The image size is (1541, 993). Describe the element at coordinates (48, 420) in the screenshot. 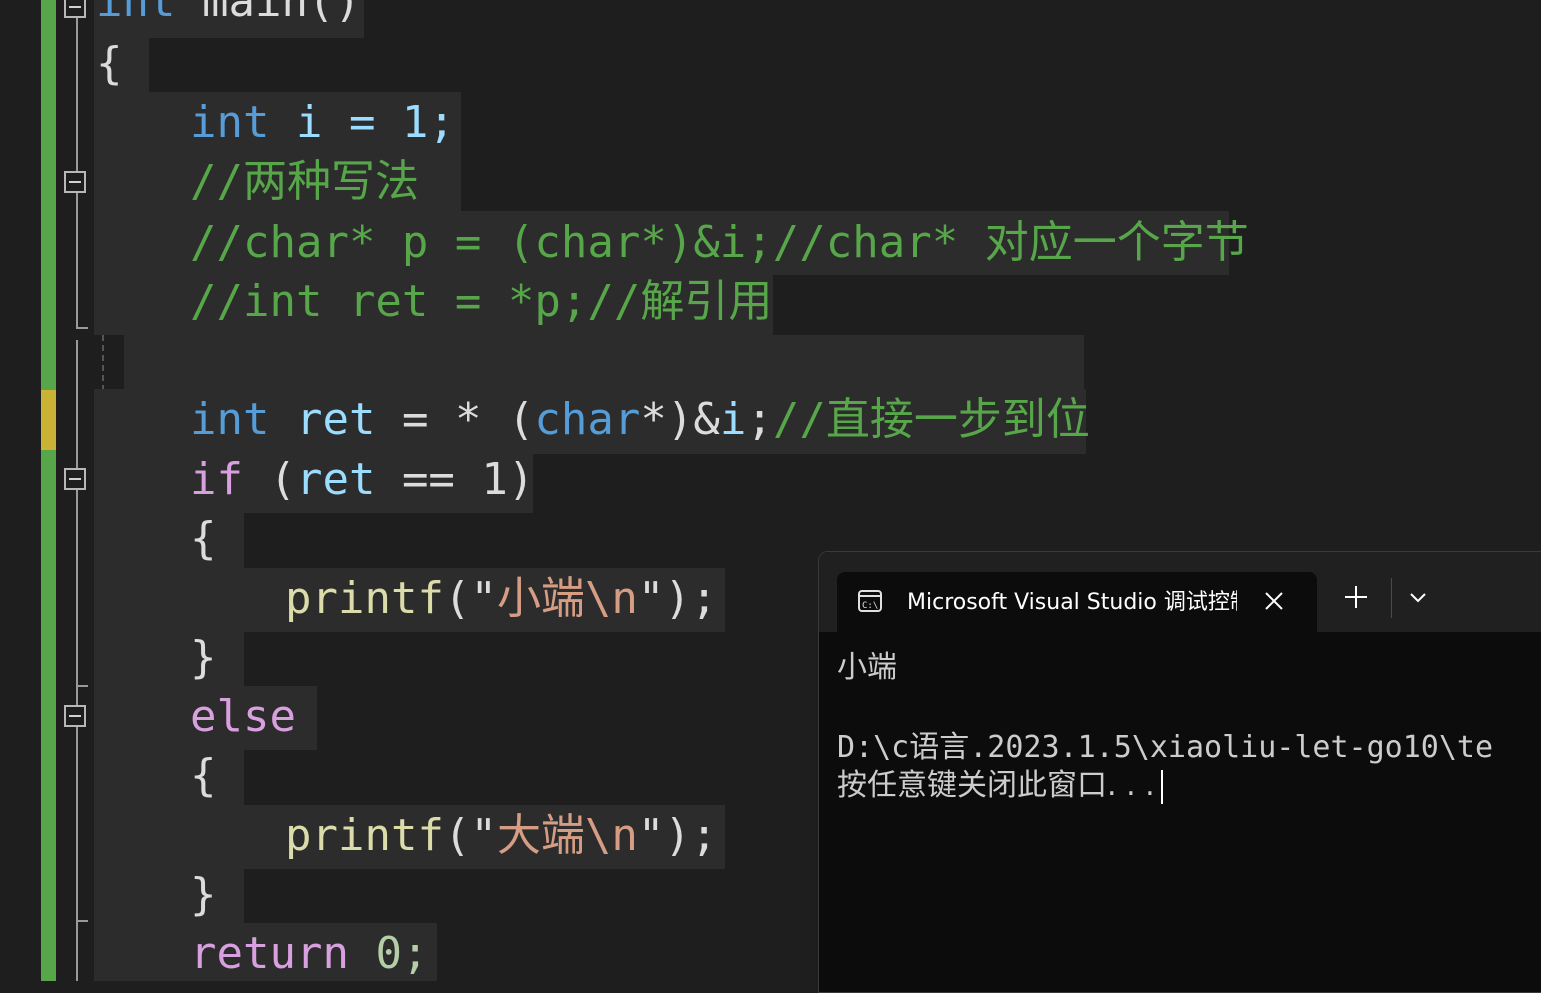

I see `unsaved-change-marker` at that location.